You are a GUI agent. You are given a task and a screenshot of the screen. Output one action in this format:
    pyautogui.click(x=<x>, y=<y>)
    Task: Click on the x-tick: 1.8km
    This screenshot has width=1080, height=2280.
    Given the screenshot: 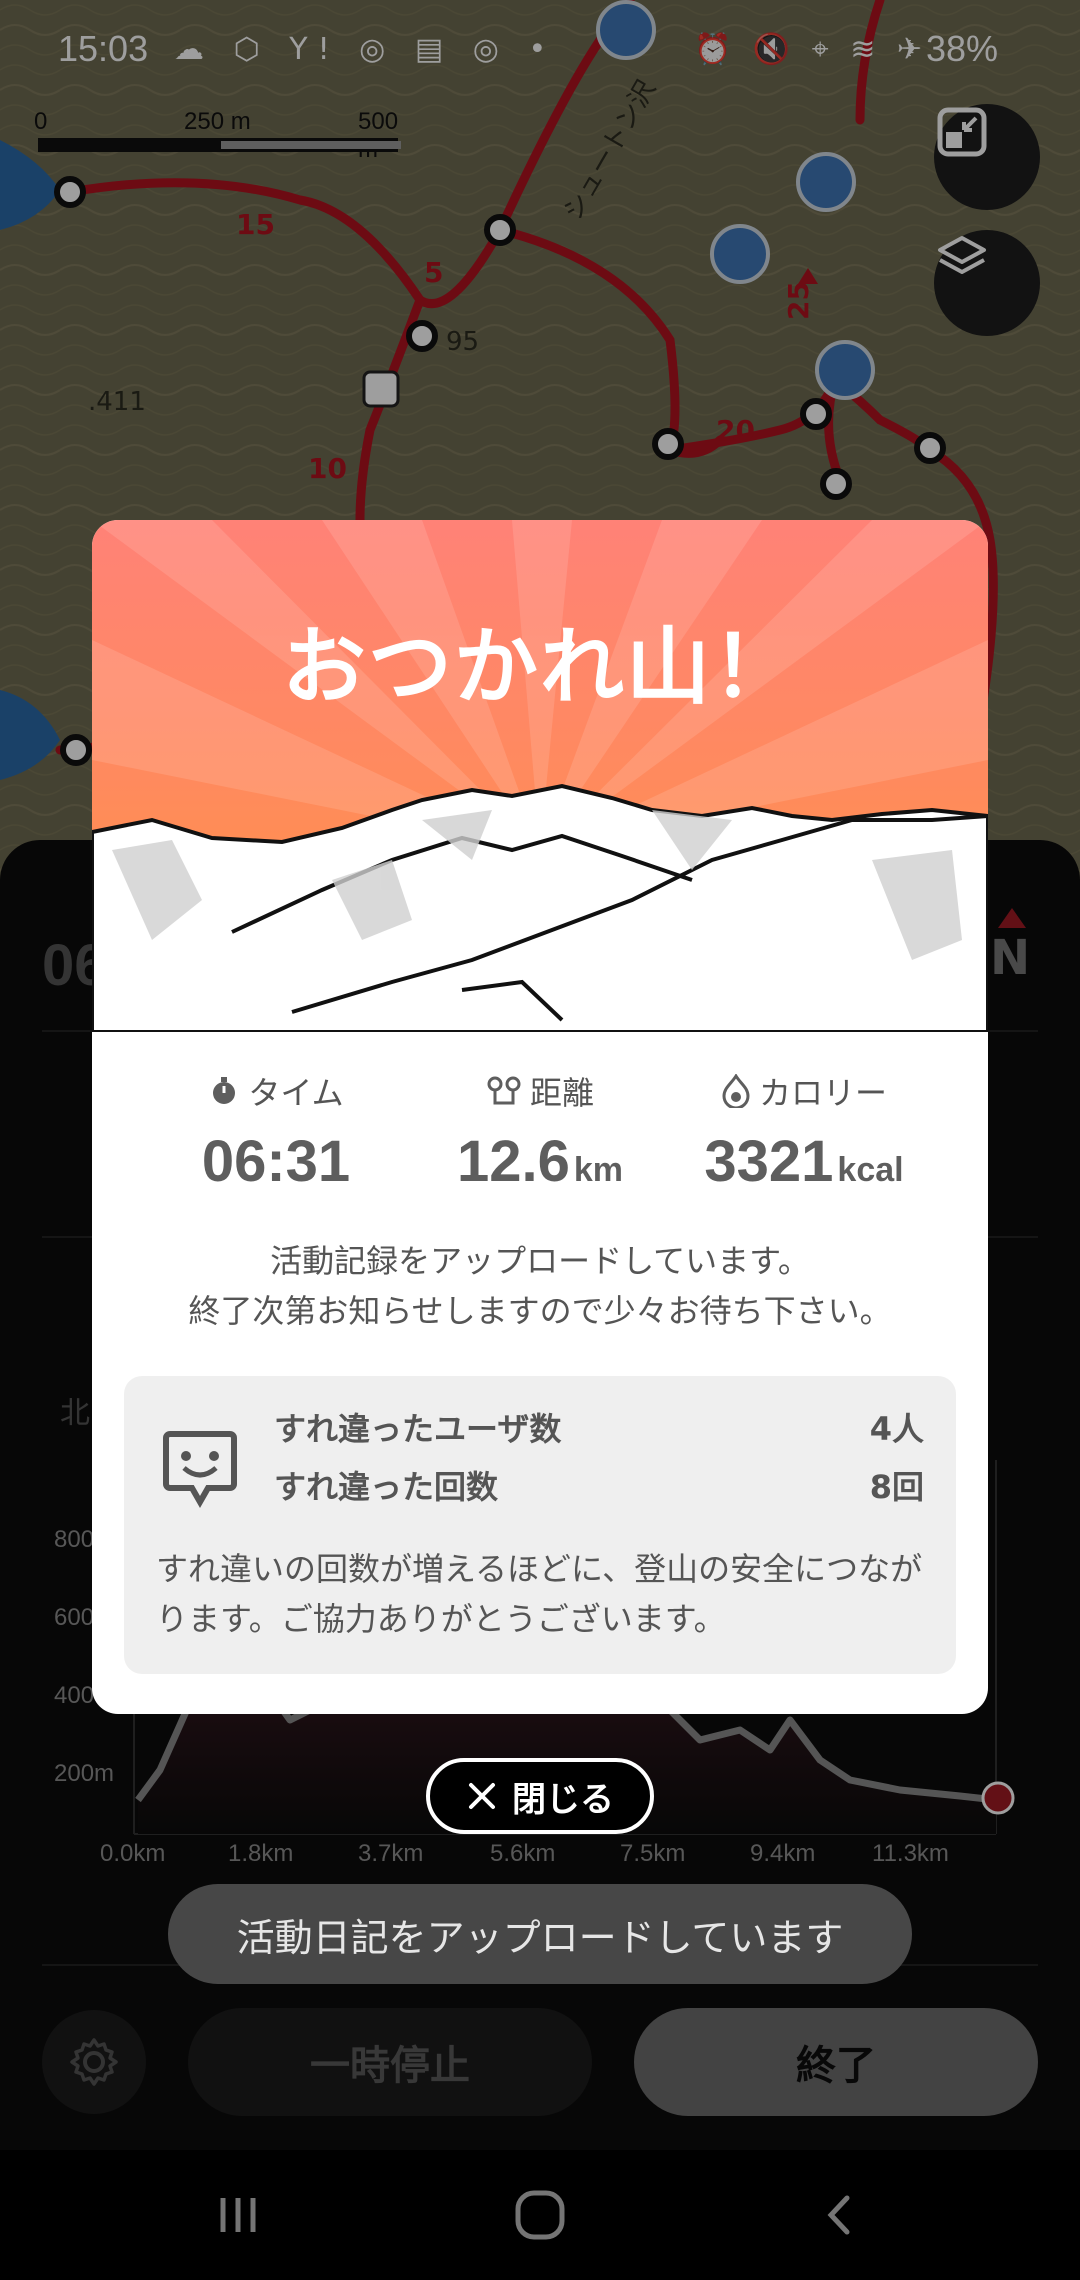 What is the action you would take?
    pyautogui.click(x=261, y=1853)
    